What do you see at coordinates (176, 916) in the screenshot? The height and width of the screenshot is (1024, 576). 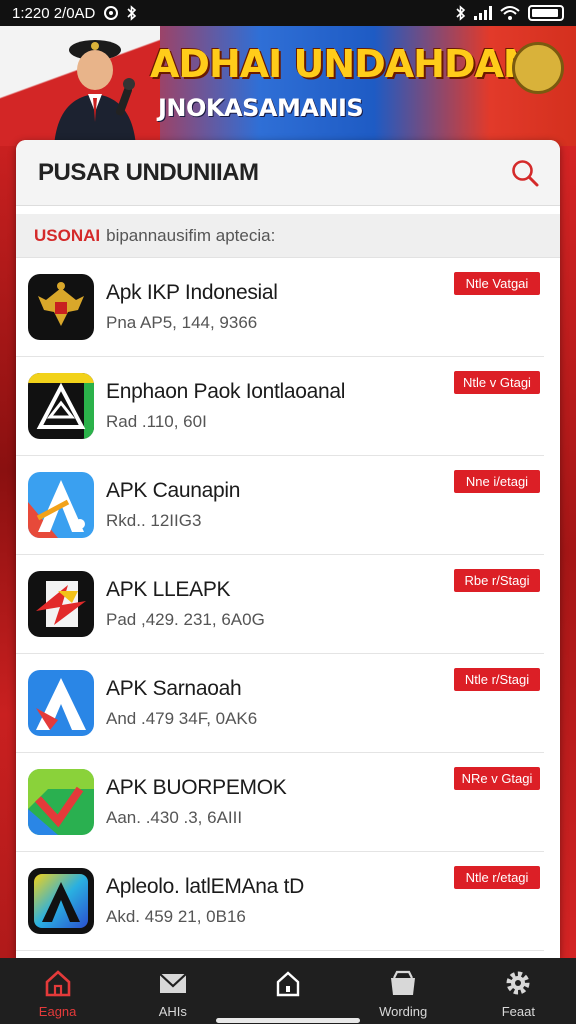 I see `app-meta: Akd. 459 21, 0B16` at bounding box center [176, 916].